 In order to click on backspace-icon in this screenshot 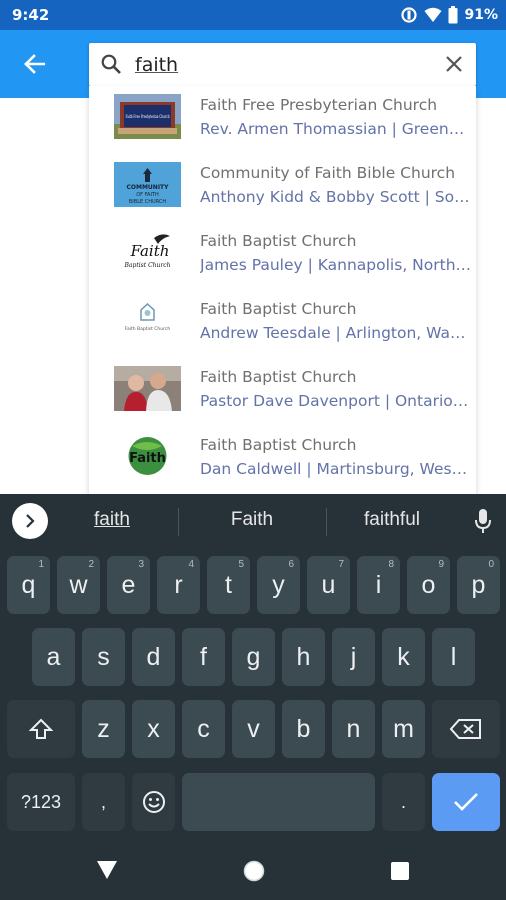, I will do `click(465, 729)`.